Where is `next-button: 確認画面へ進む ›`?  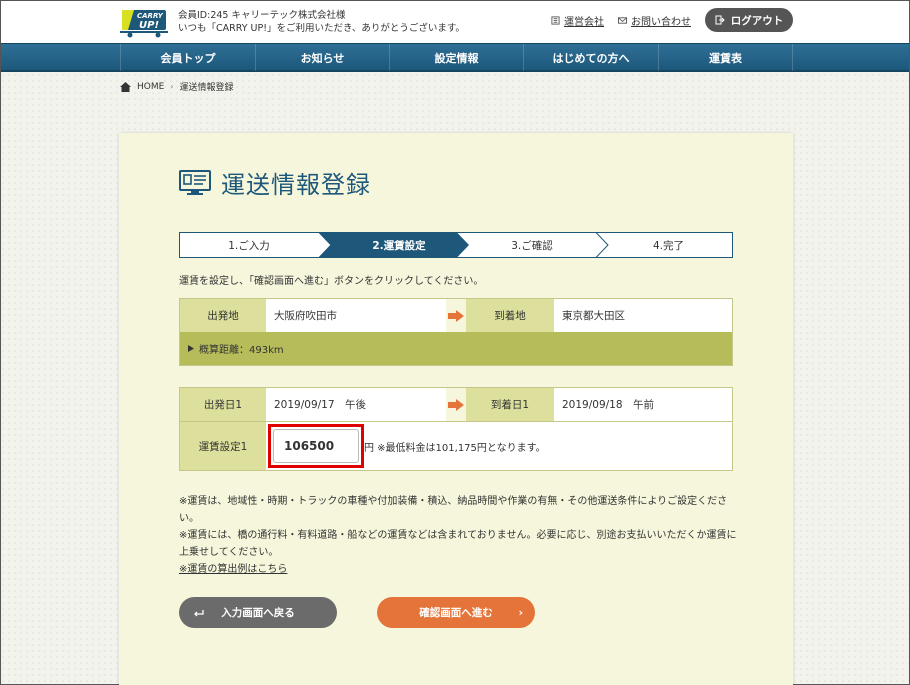
next-button: 確認画面へ進む › is located at coordinates (456, 612).